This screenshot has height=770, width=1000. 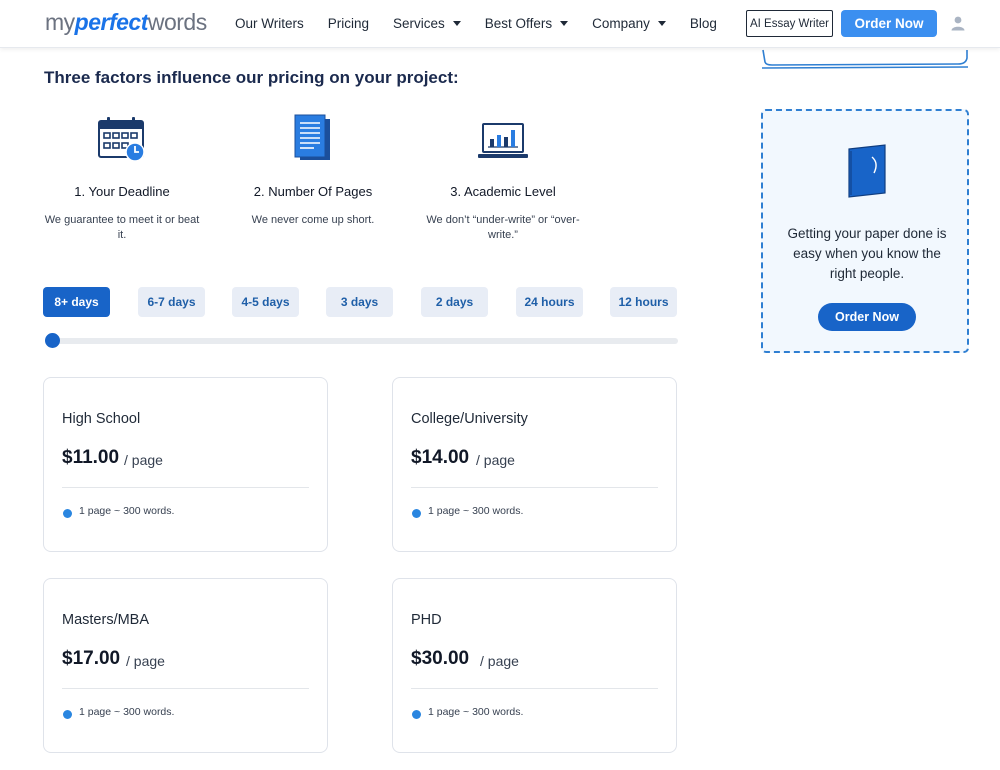 What do you see at coordinates (91, 457) in the screenshot?
I see `price-value: $11.00` at bounding box center [91, 457].